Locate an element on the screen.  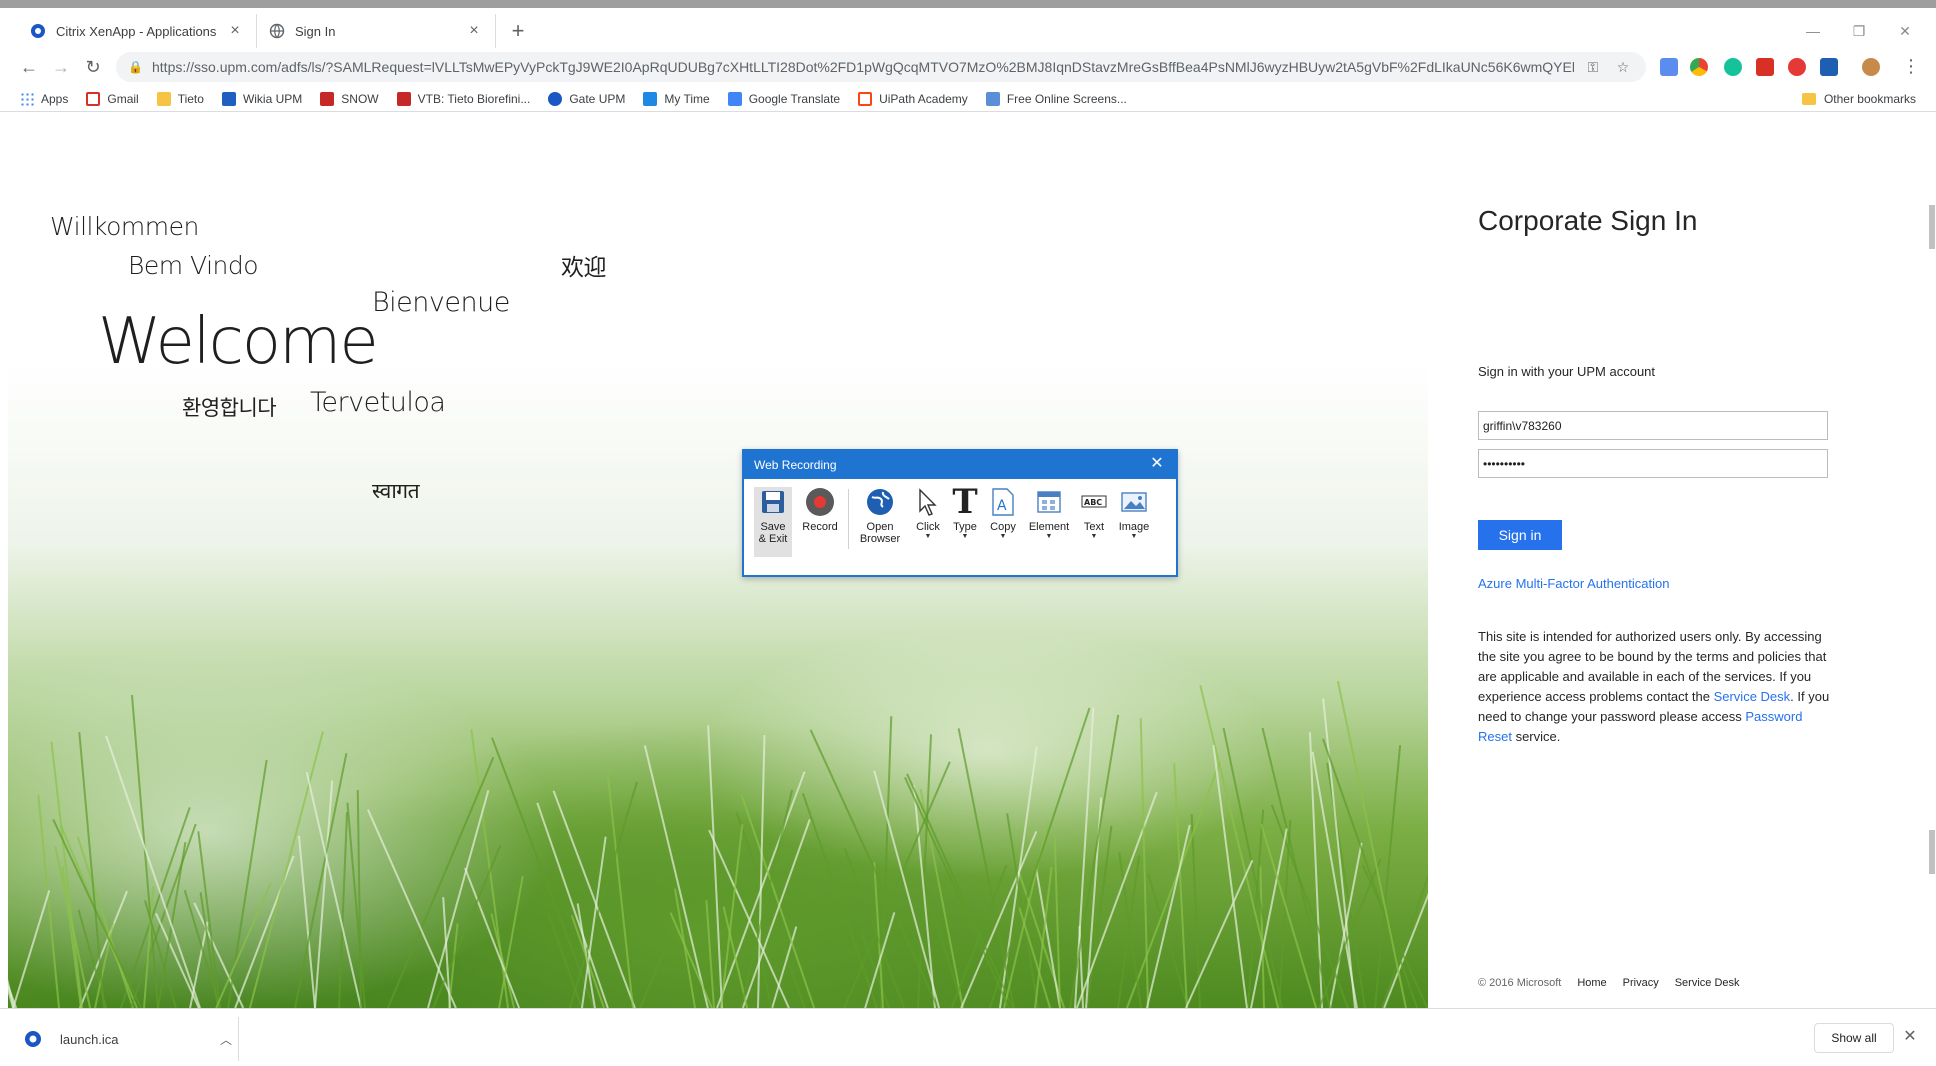
show-all-button: Show all is located at coordinates (1854, 1038).